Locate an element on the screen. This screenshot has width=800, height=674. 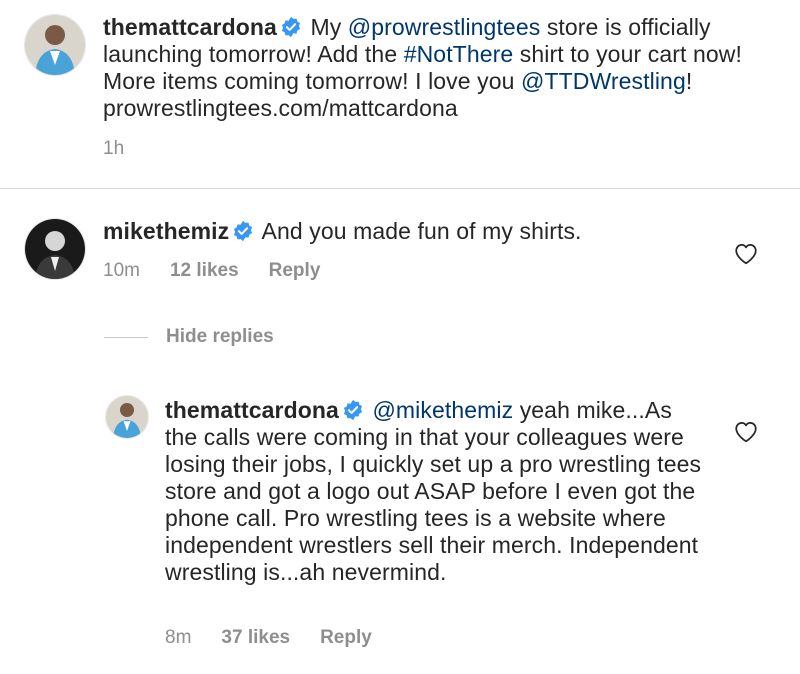
caption-timestamp: 1h is located at coordinates (114, 148).